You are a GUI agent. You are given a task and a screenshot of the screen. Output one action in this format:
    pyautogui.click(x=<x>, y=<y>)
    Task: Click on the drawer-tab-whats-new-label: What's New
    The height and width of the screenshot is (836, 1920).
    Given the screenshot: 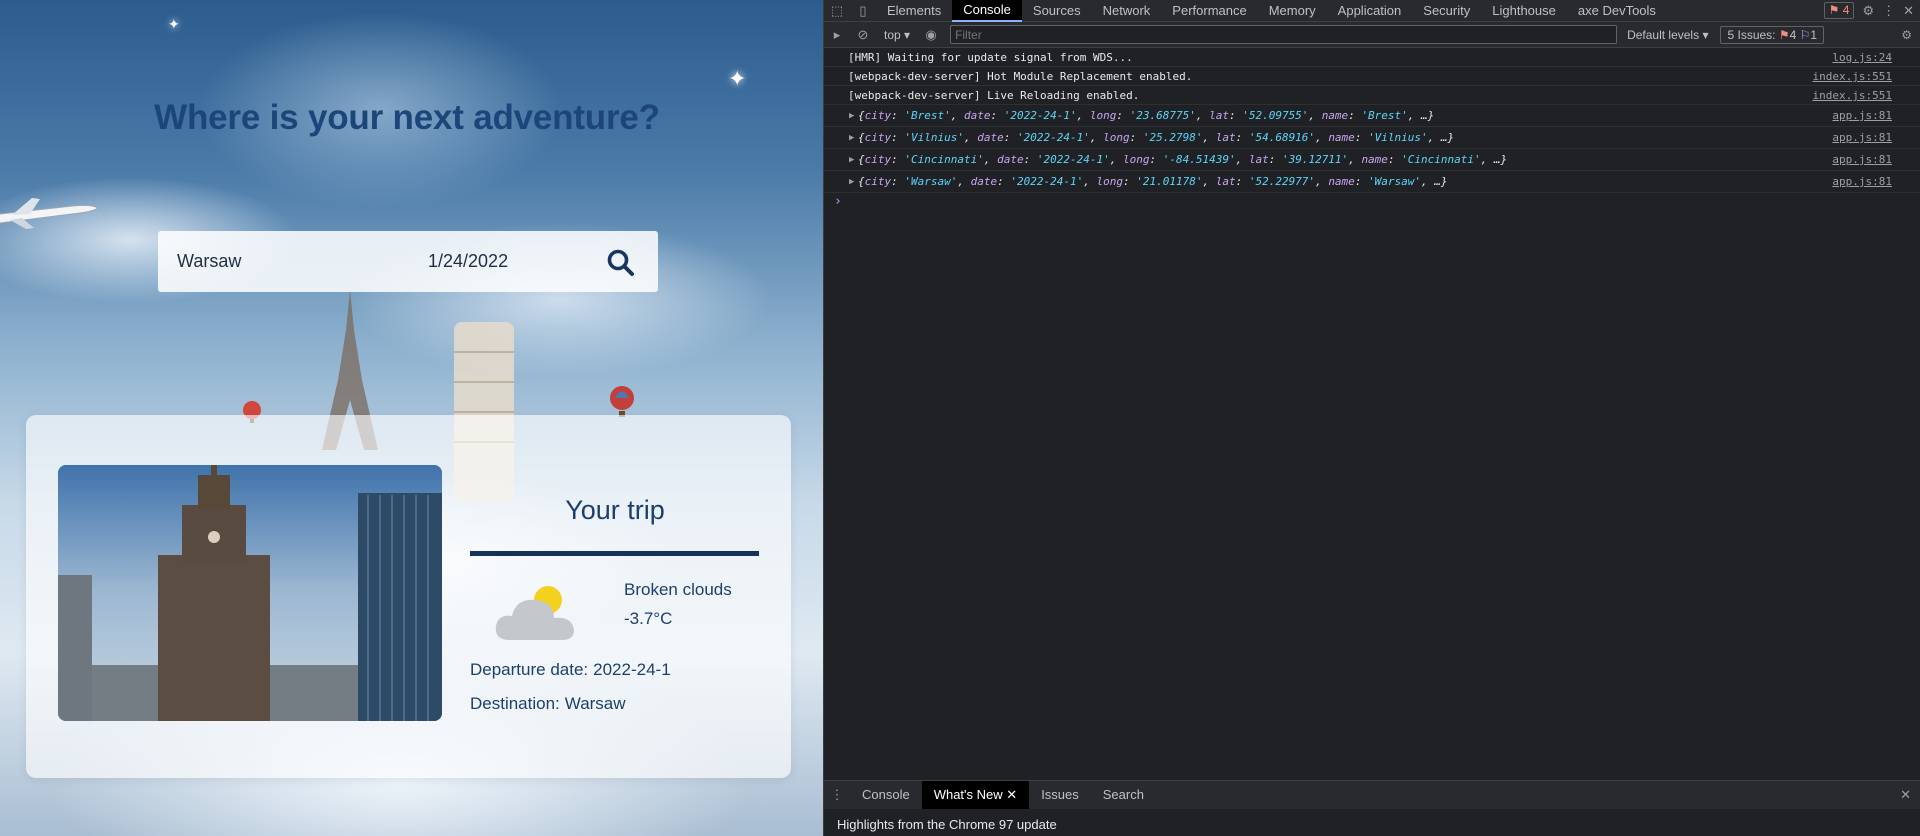 What is the action you would take?
    pyautogui.click(x=968, y=794)
    